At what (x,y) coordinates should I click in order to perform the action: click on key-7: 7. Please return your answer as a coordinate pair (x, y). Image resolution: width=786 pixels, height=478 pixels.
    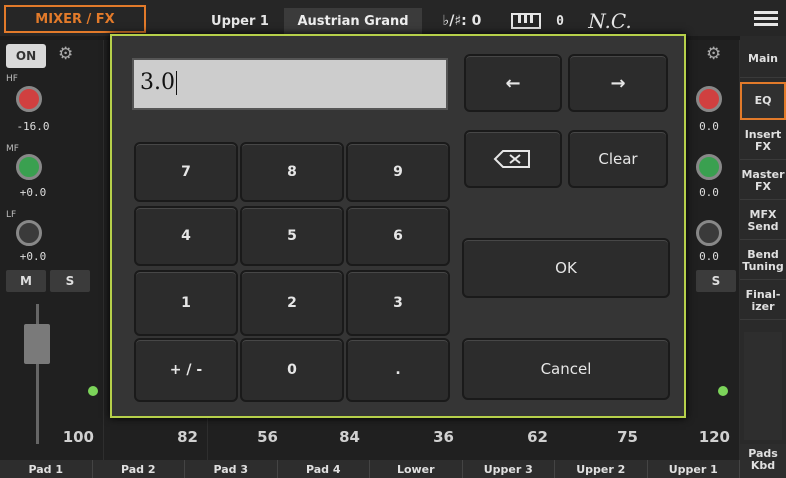
    Looking at the image, I should click on (186, 172).